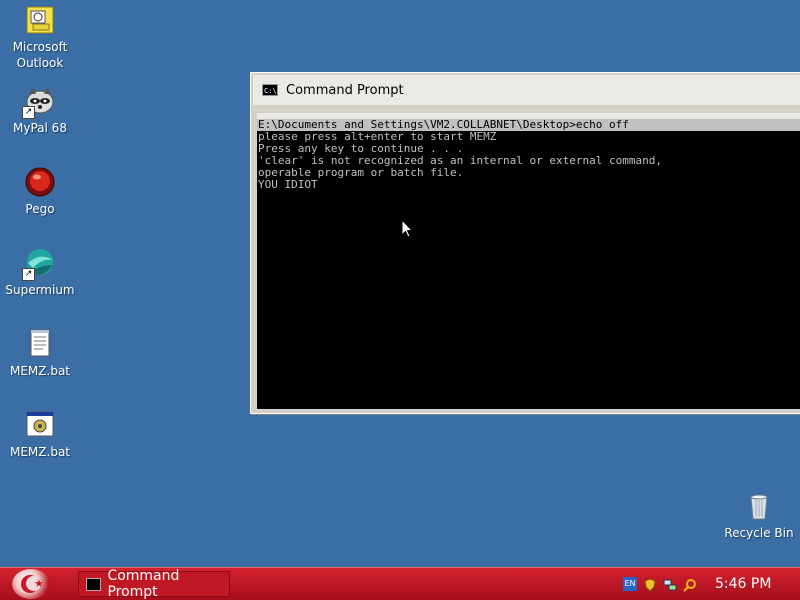  What do you see at coordinates (40, 344) in the screenshot?
I see `notepad-document-icon` at bounding box center [40, 344].